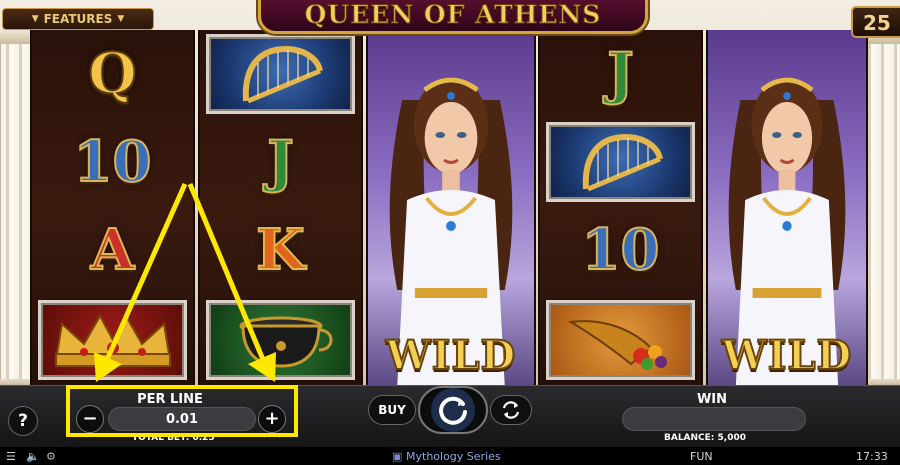 The height and width of the screenshot is (465, 900). I want to click on features-button: ▼ FEATURES ▼, so click(78, 19).